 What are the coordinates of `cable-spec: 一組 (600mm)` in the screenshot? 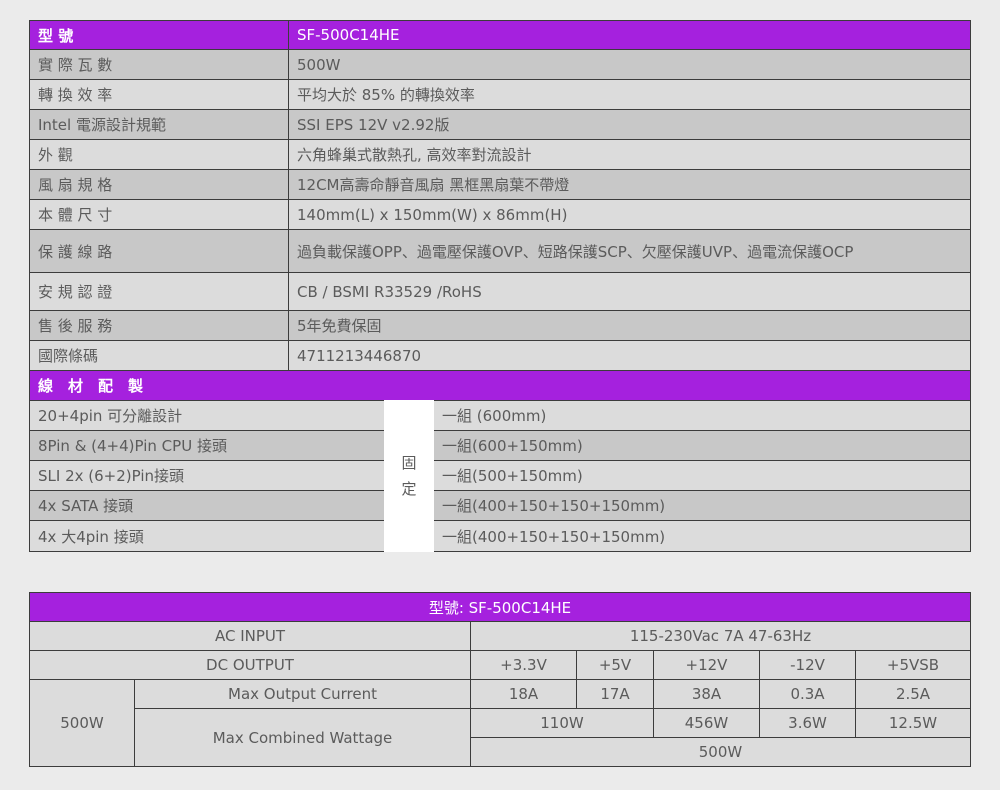 It's located at (702, 415).